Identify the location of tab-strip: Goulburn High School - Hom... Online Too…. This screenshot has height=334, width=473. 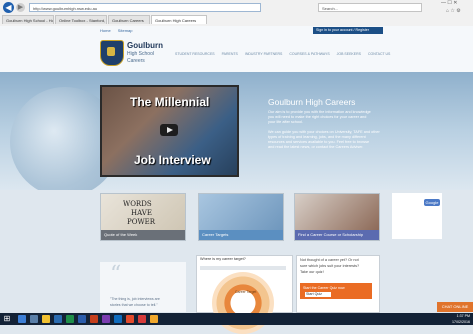
(236, 20).